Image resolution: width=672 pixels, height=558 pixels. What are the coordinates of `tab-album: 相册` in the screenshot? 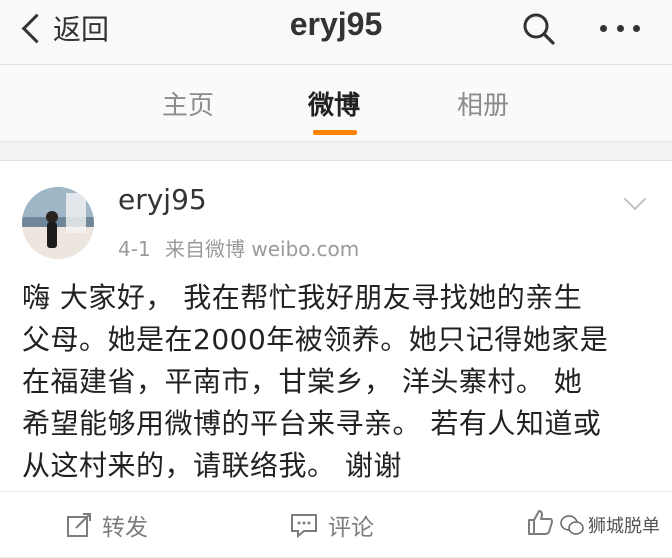 It's located at (483, 103).